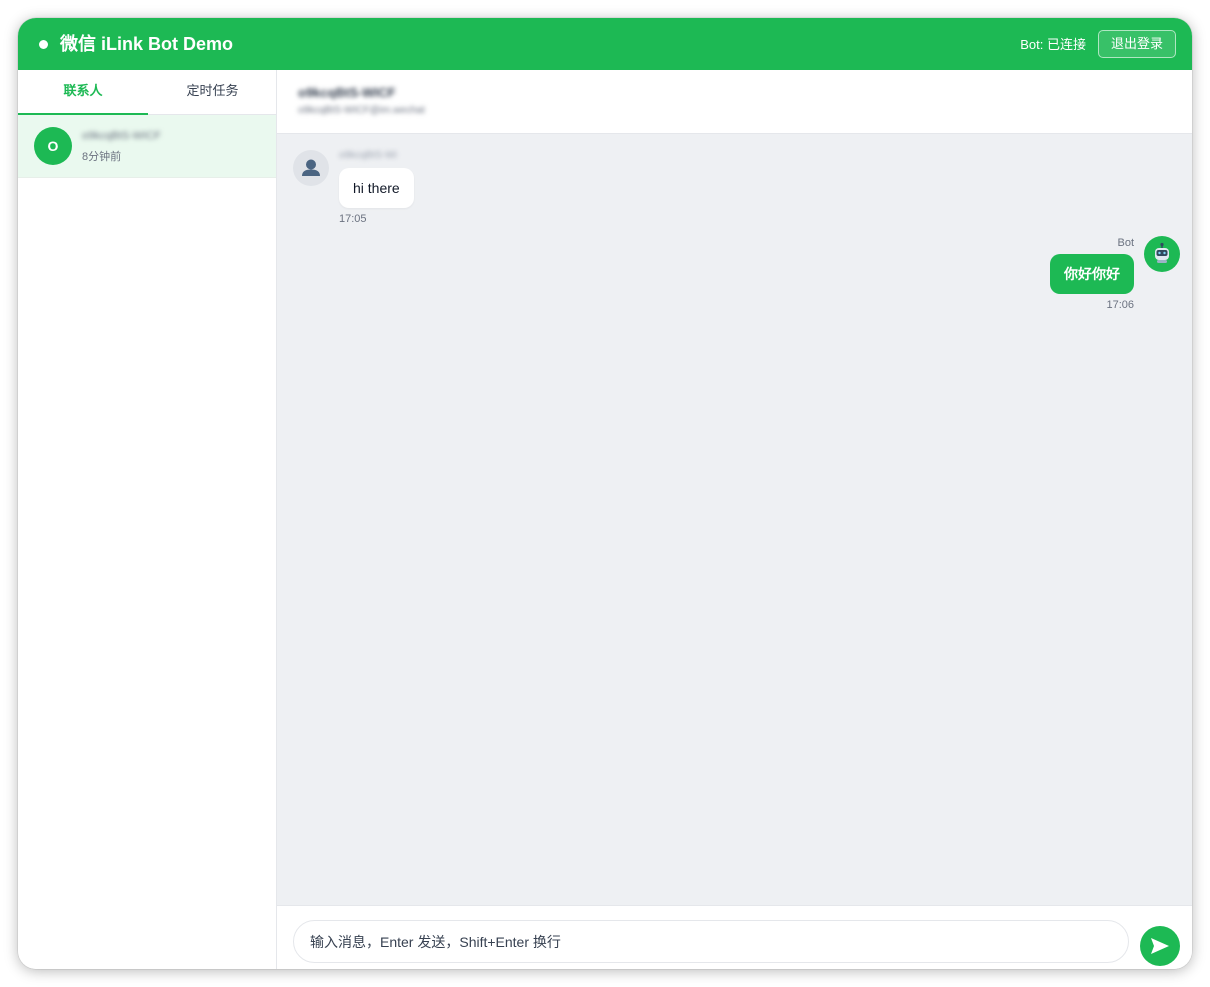  I want to click on sidebar-tabs: 联系人 定时任务, so click(147, 92).